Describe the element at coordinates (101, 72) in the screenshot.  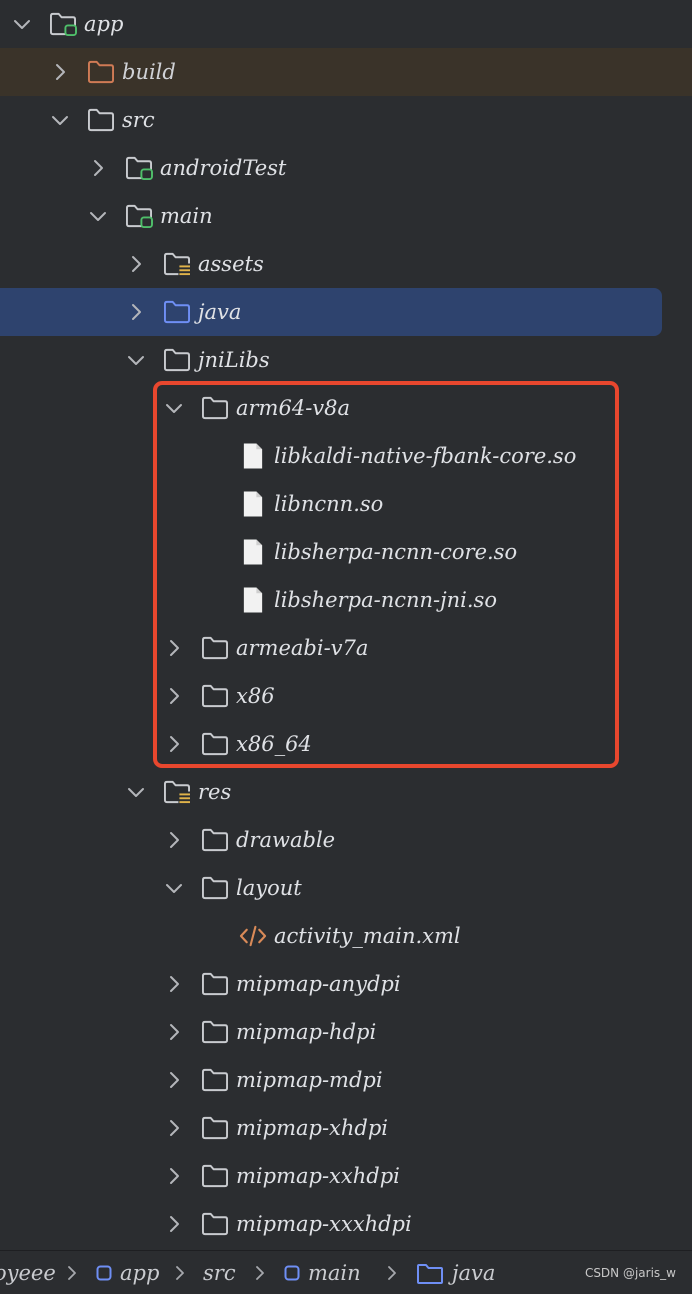
I see `excluded-folder-icon` at that location.